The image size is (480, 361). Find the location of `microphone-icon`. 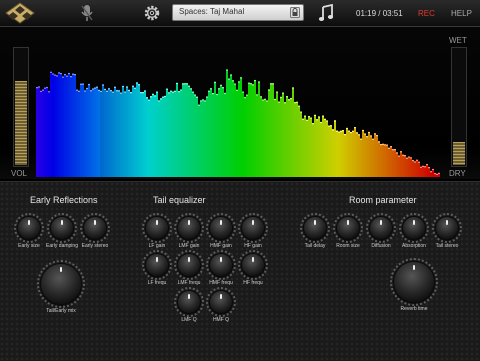

microphone-icon is located at coordinates (89, 13).